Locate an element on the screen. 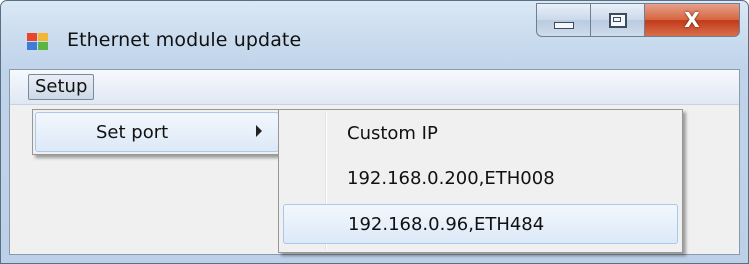 This screenshot has width=749, height=264. menu-item-eth008: 192.168.0.200,ETH008 is located at coordinates (480, 179).